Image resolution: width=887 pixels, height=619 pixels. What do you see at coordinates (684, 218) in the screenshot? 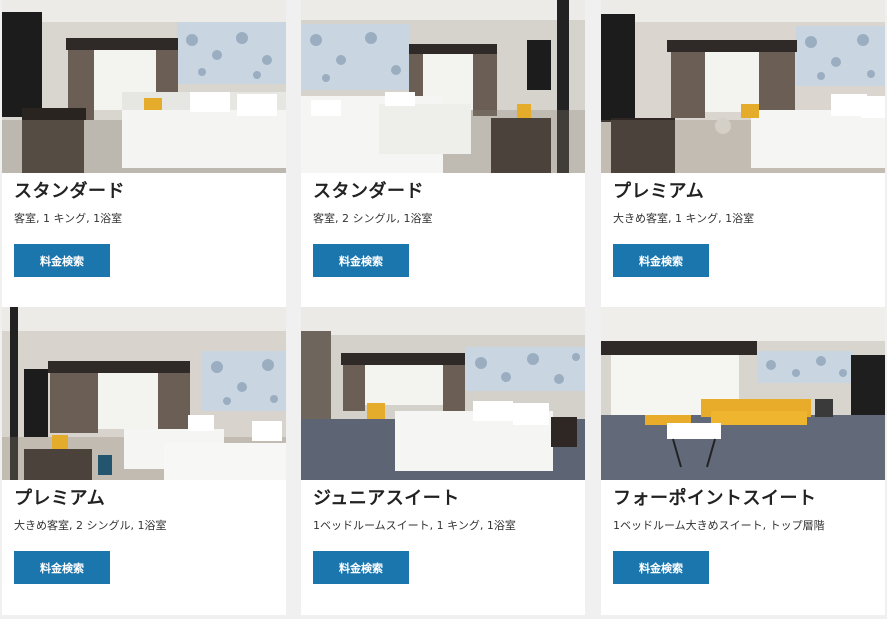
I see `room-description: 大きめ客室, 1 キング, 1浴室` at bounding box center [684, 218].